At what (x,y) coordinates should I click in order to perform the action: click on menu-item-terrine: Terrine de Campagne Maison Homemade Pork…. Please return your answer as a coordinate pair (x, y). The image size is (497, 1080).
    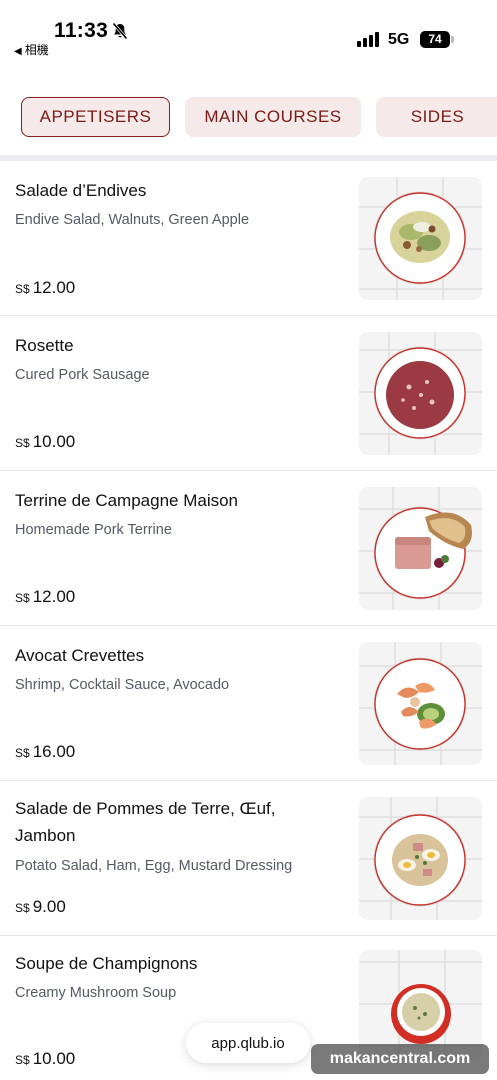
    Looking at the image, I should click on (248, 548).